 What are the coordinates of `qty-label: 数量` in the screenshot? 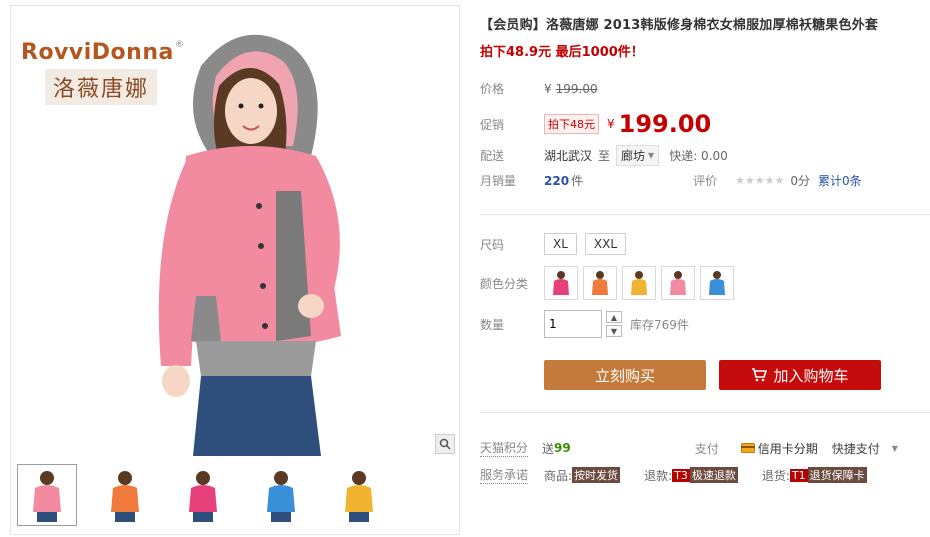 It's located at (492, 324).